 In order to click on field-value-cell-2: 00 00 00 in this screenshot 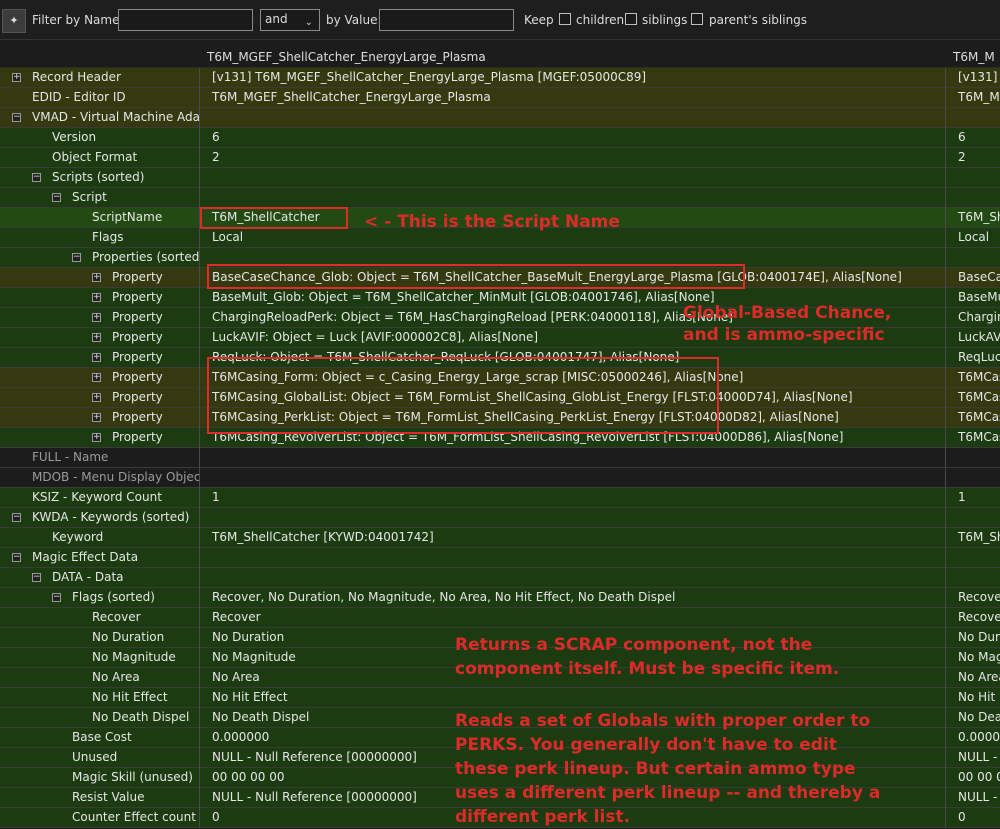, I will do `click(973, 778)`.